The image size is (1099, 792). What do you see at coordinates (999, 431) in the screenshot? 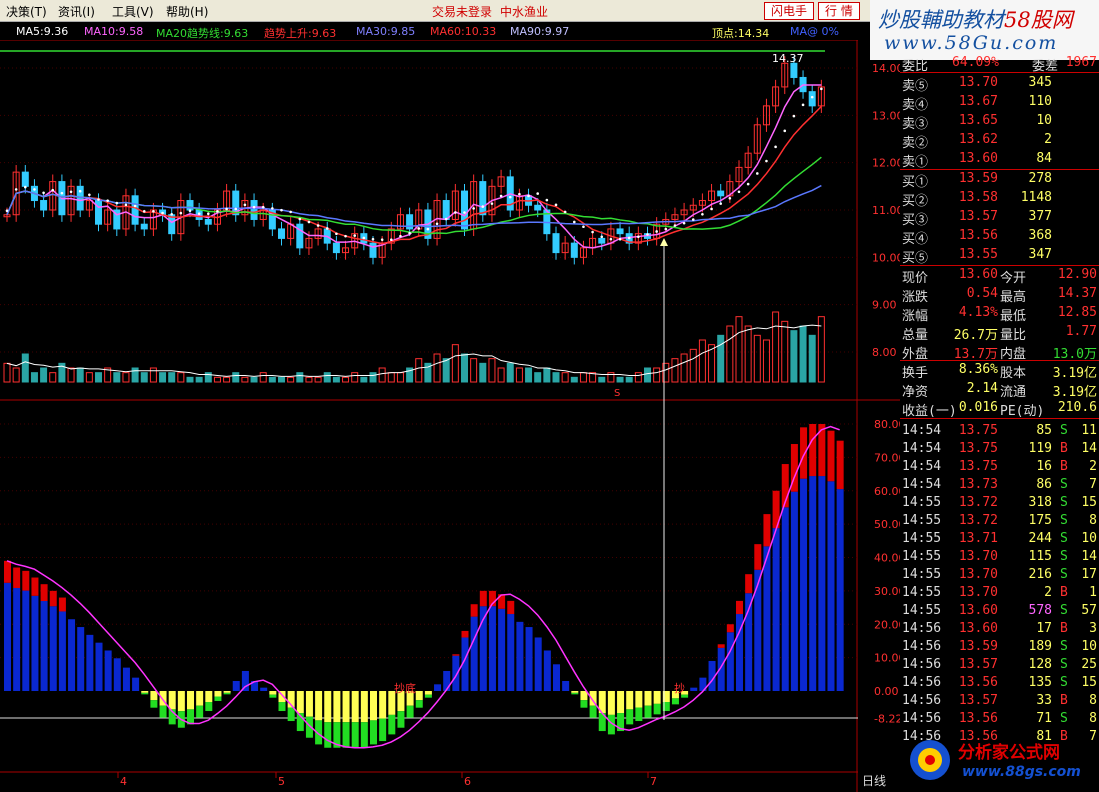
I see `tick-row: 14:54 13.75 85 S 11` at bounding box center [999, 431].